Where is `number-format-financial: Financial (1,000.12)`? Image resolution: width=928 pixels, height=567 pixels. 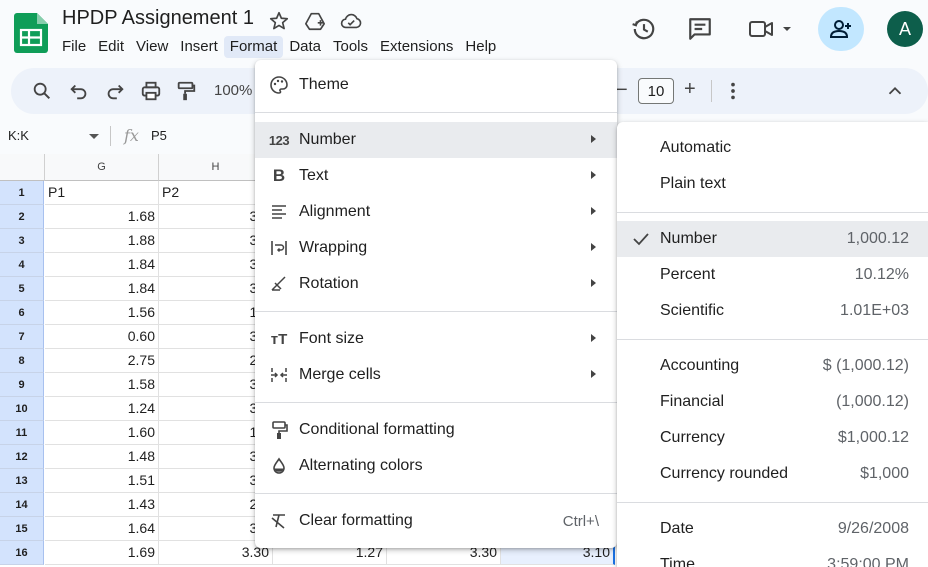 number-format-financial: Financial (1,000.12) is located at coordinates (772, 402).